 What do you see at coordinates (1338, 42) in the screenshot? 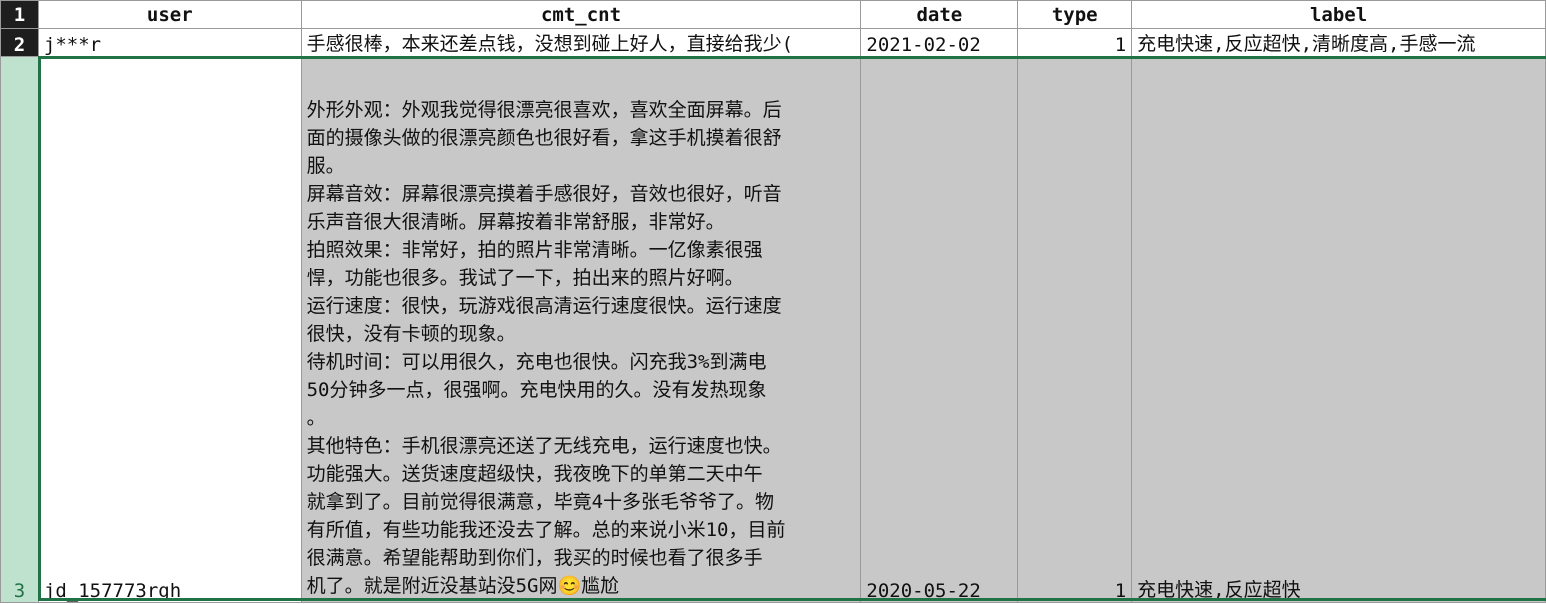
I see `cell-label: 充电快速,反应超快,清晰度高,手感一流` at bounding box center [1338, 42].